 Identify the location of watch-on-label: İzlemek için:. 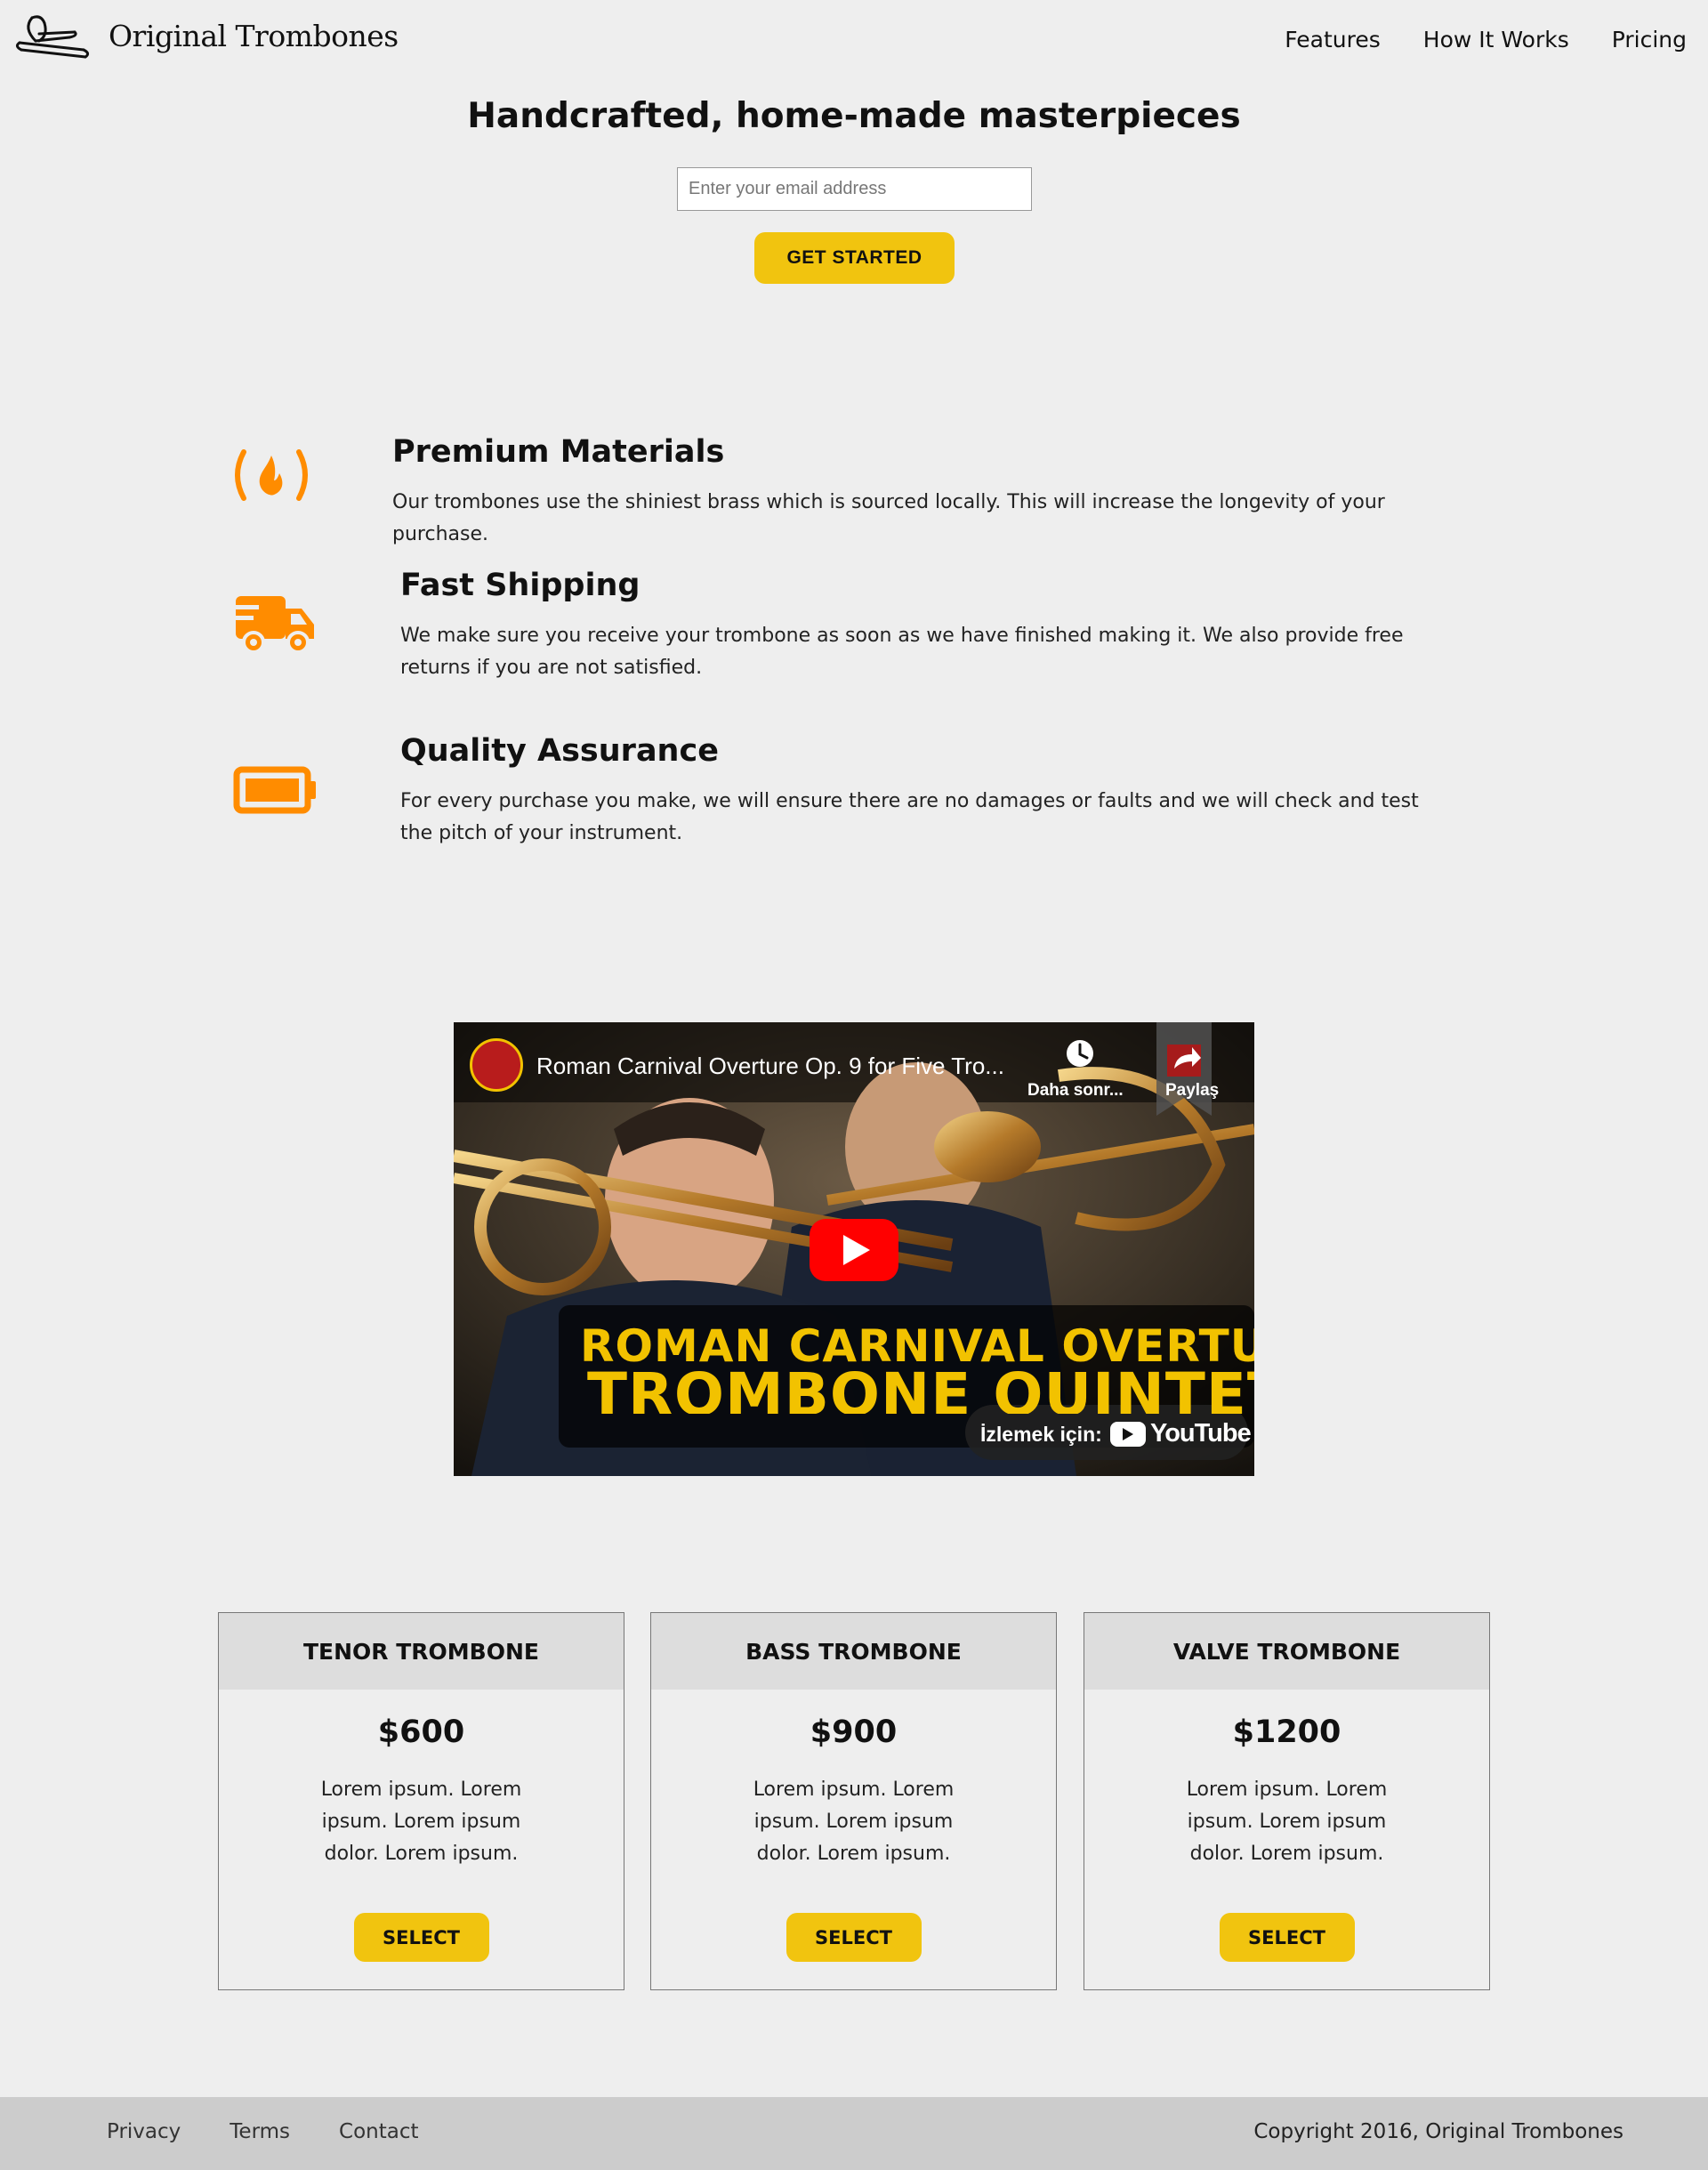
(1041, 1435).